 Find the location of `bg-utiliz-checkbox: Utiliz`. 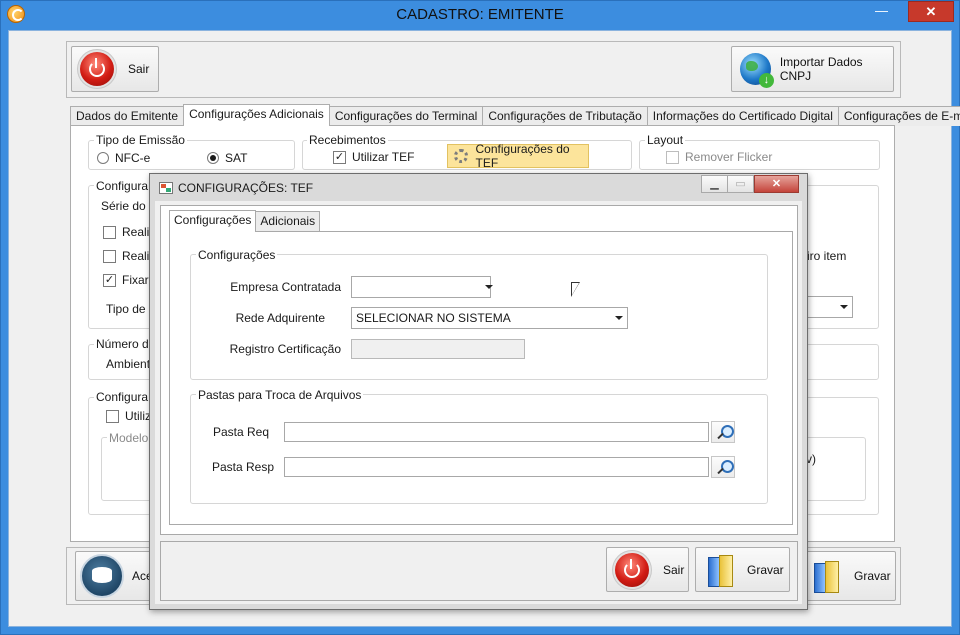

bg-utiliz-checkbox: Utiliz is located at coordinates (128, 416).